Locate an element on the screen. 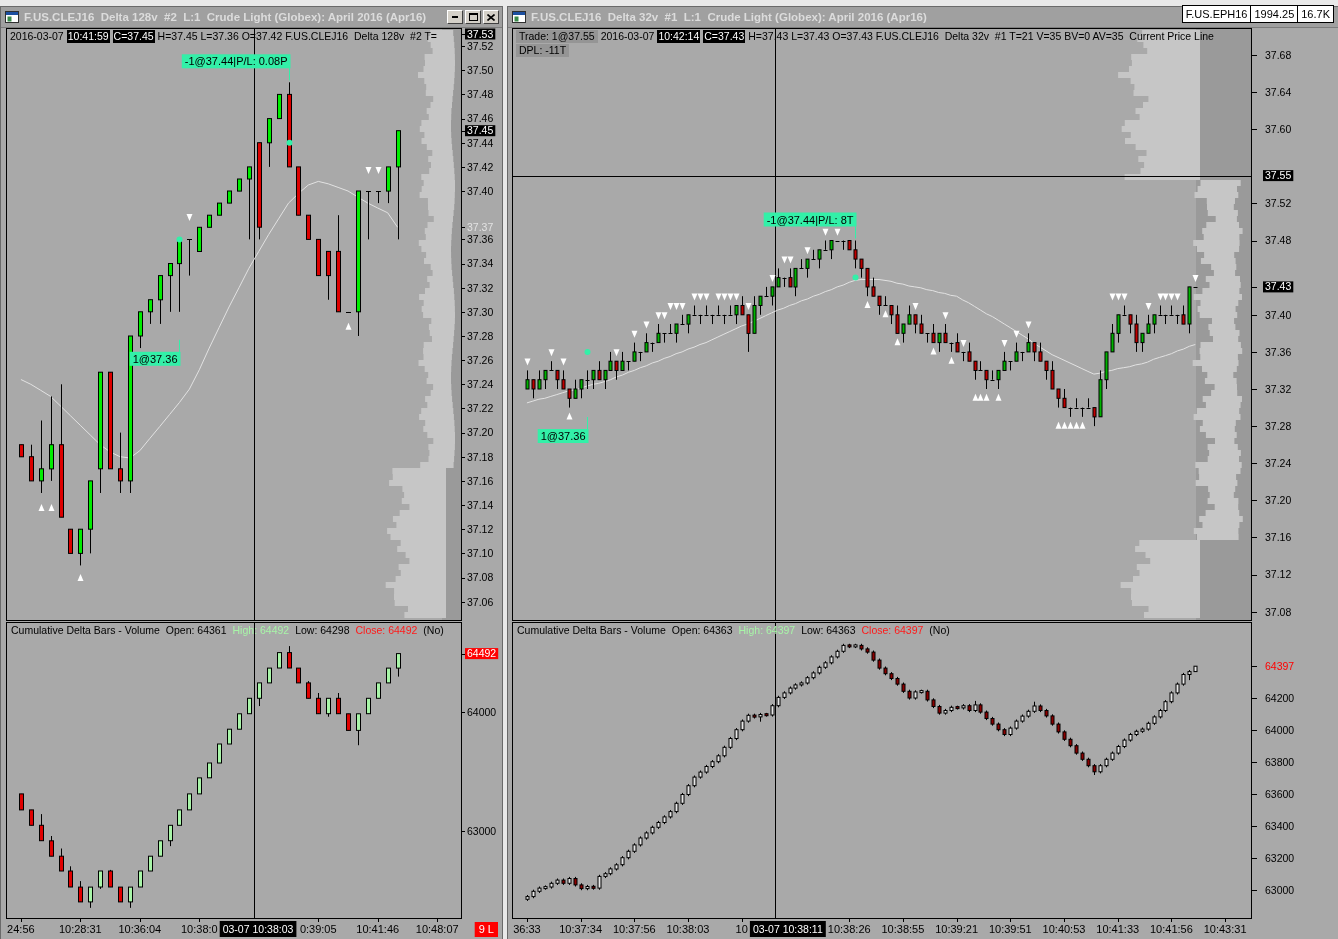 The width and height of the screenshot is (1338, 939). axis-label: 37.52 is located at coordinates (1278, 203).